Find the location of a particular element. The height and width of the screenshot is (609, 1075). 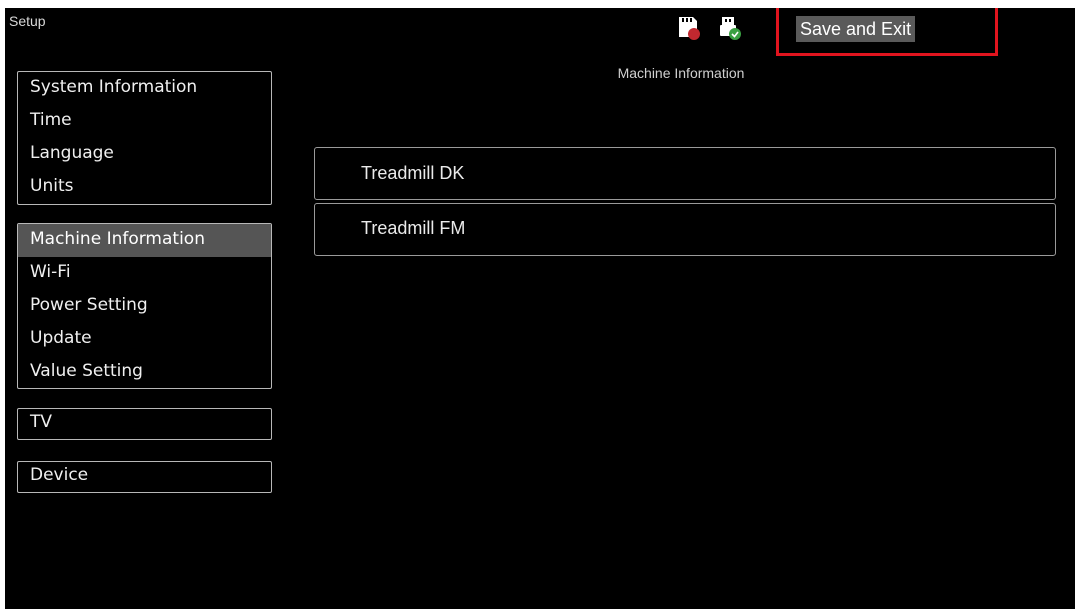

machine-option-treadmill-dk: Treadmill DK is located at coordinates (685, 173).